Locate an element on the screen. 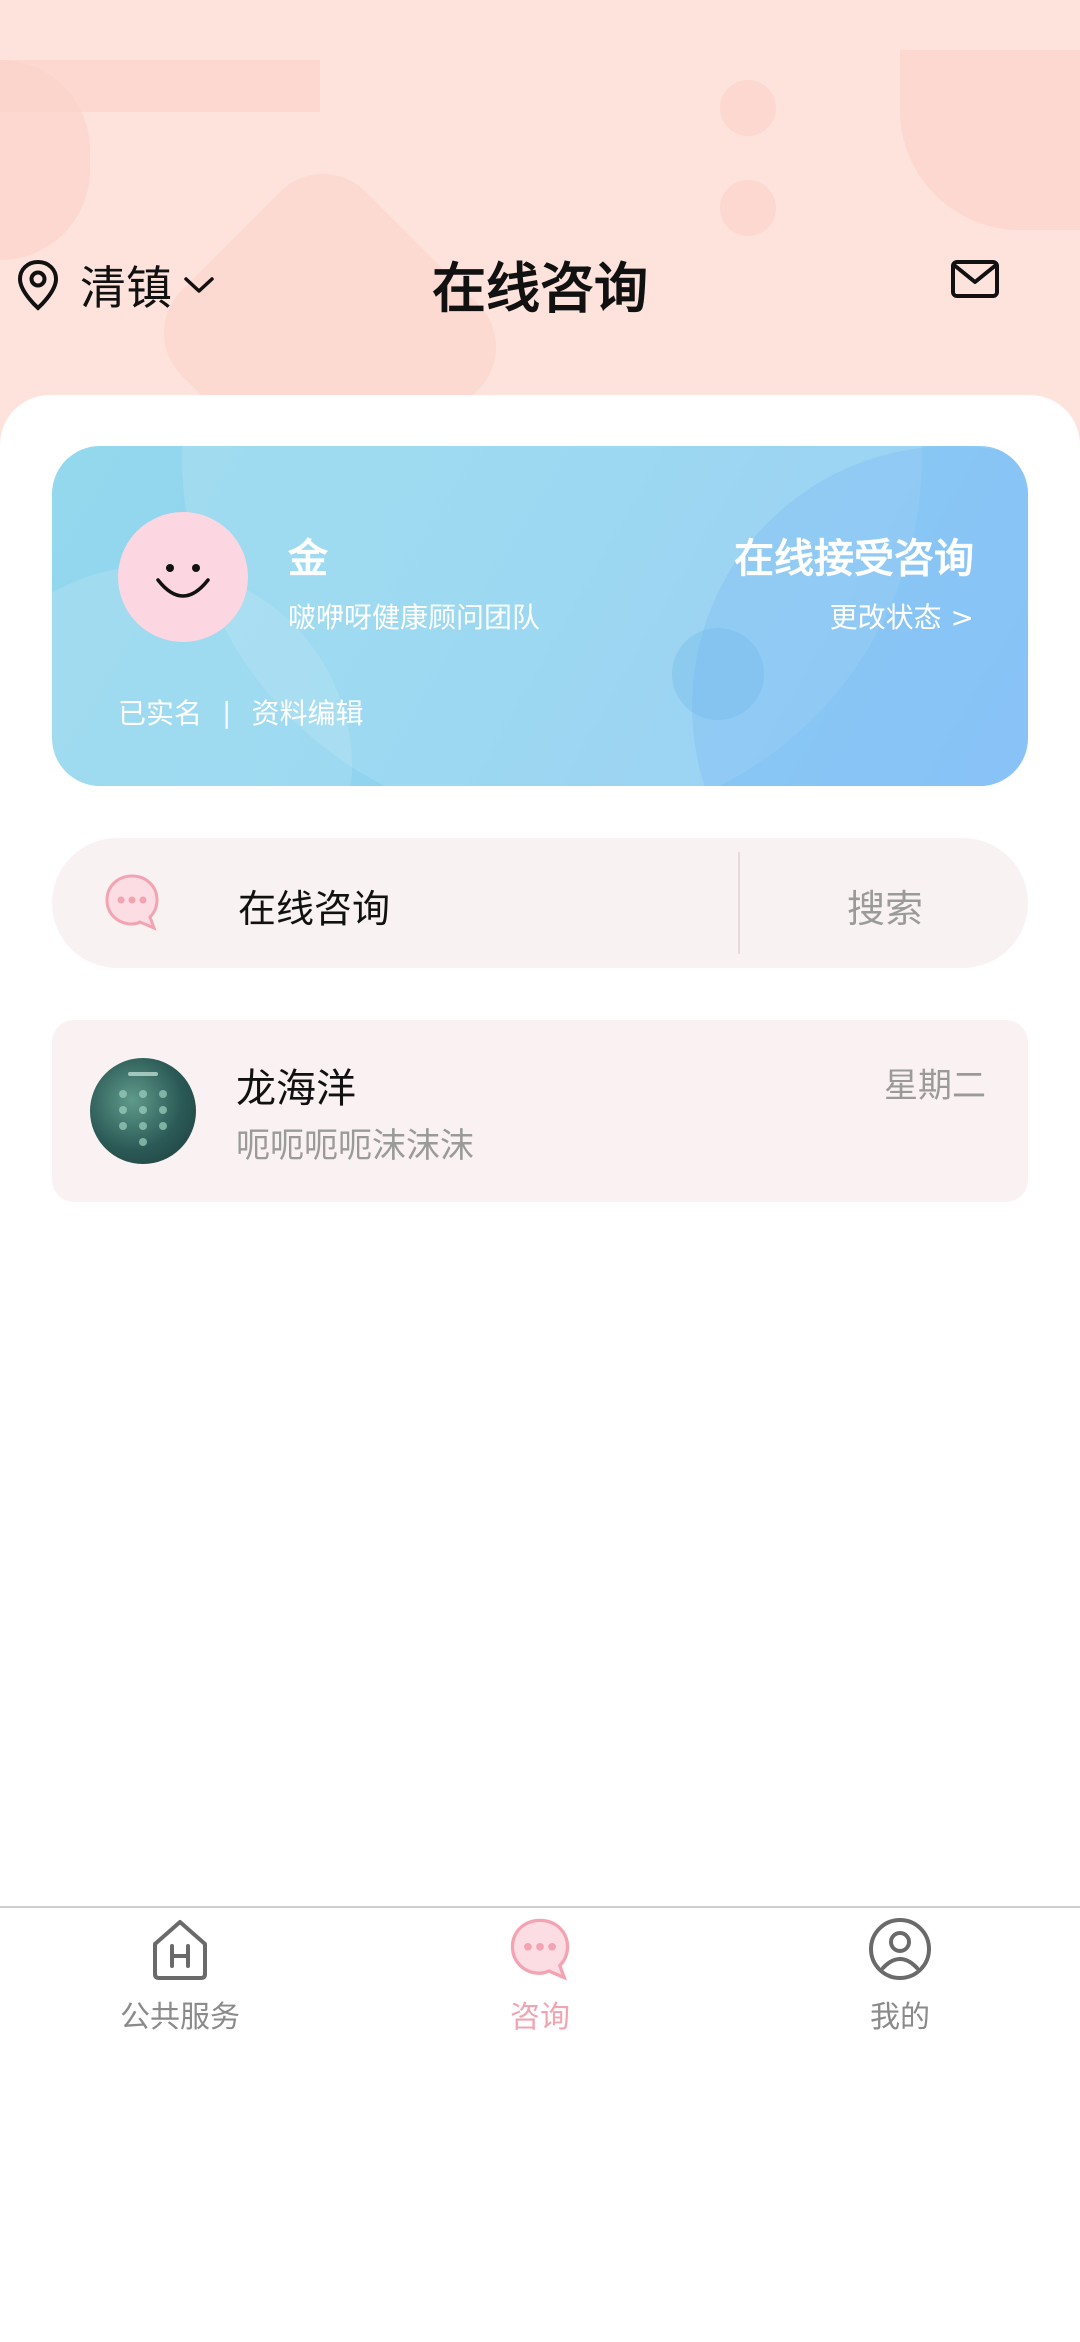  verified-label: 已实名 is located at coordinates (160, 713).